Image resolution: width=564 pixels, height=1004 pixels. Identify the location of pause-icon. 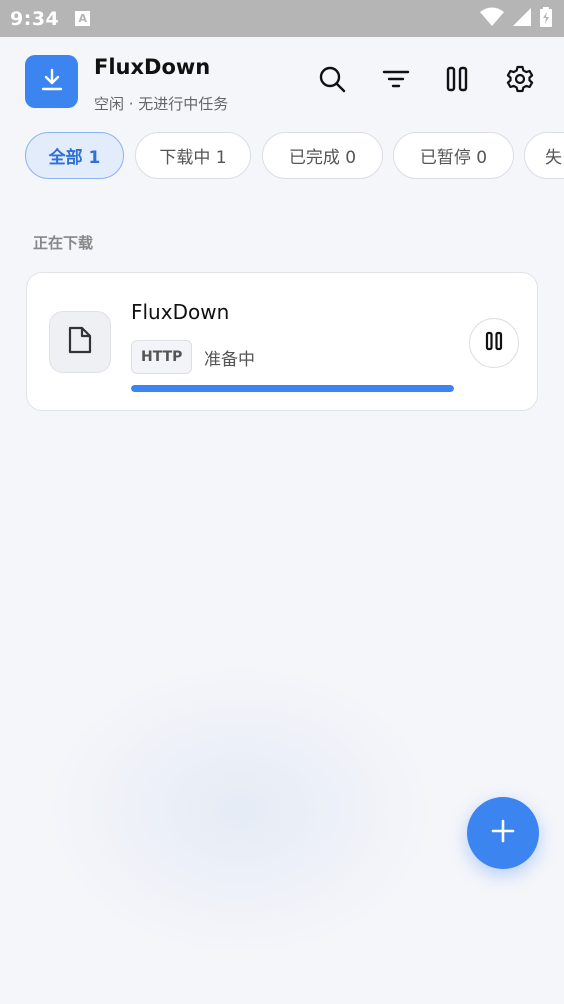
(494, 343).